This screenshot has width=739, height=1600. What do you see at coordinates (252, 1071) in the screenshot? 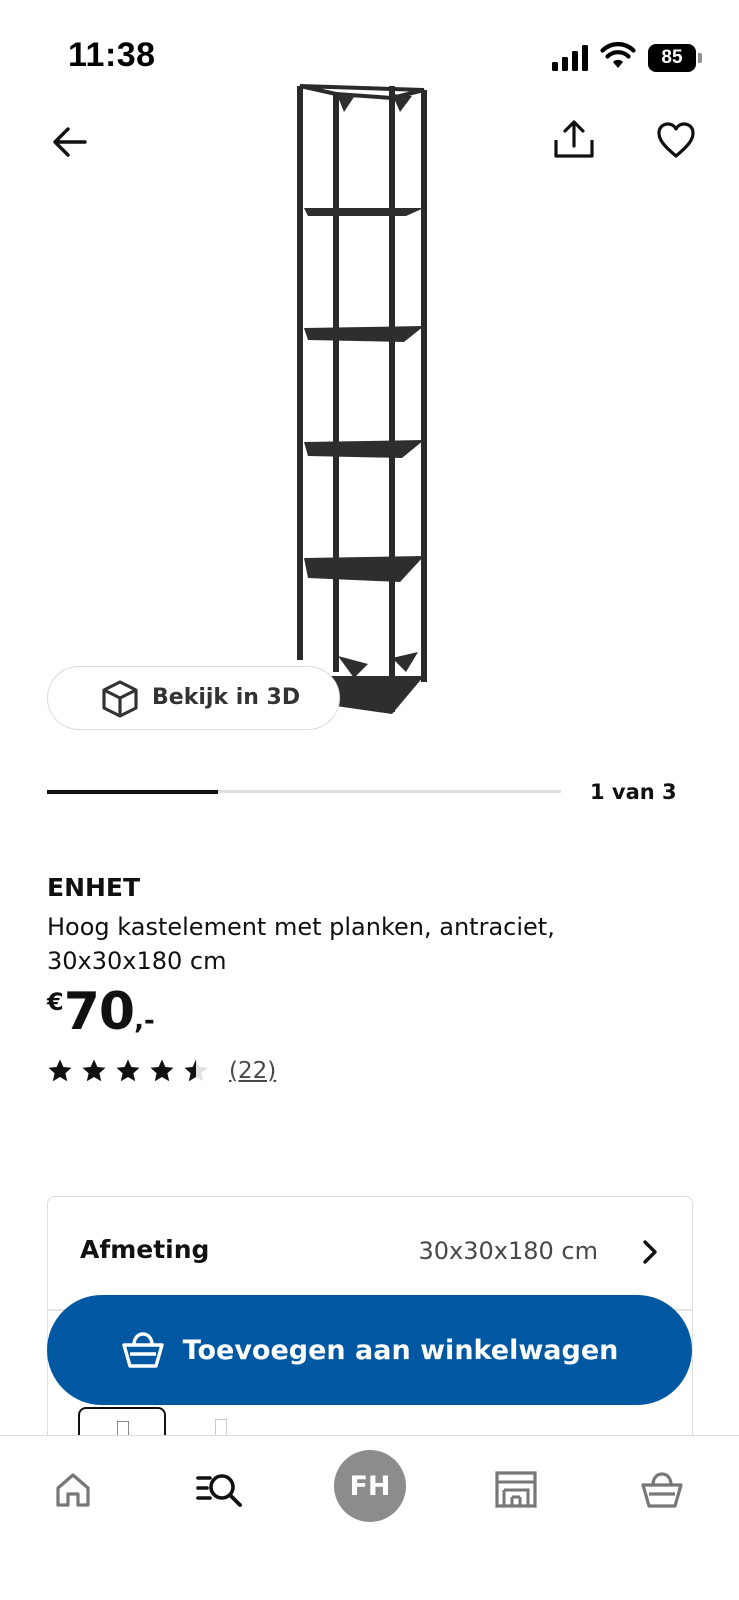
I see `reviews-link: (22)` at bounding box center [252, 1071].